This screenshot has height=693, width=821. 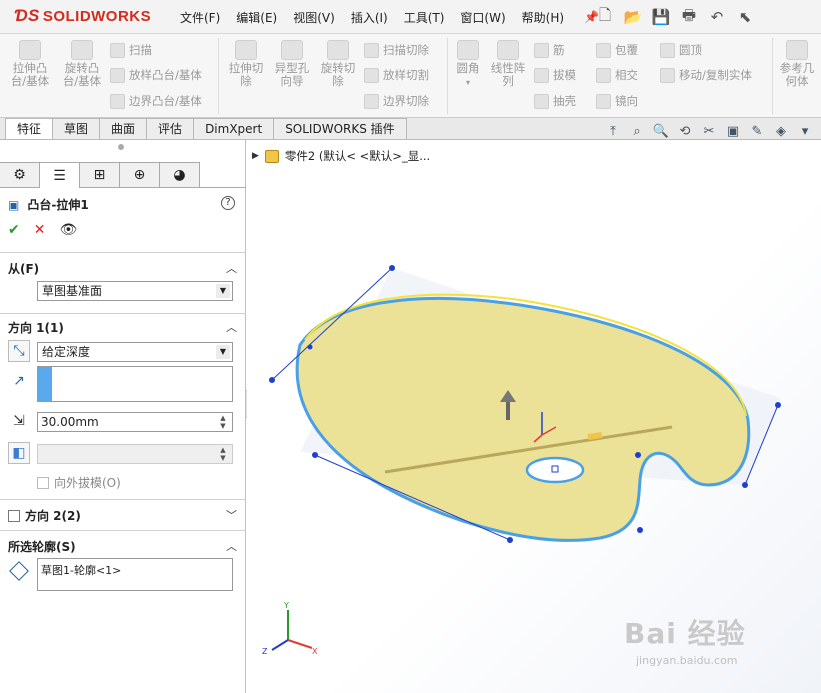 What do you see at coordinates (617, 101) in the screenshot?
I see `mirror-button: 镜向` at bounding box center [617, 101].